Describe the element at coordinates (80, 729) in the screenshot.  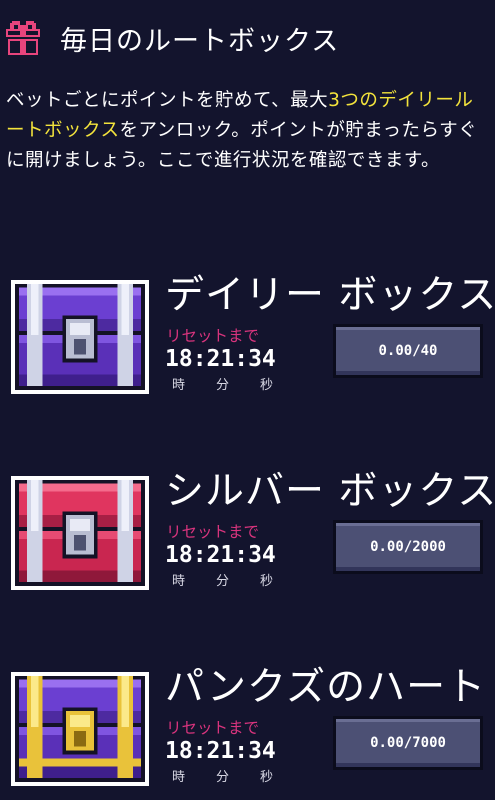
I see `gold-purple-chest-icon` at that location.